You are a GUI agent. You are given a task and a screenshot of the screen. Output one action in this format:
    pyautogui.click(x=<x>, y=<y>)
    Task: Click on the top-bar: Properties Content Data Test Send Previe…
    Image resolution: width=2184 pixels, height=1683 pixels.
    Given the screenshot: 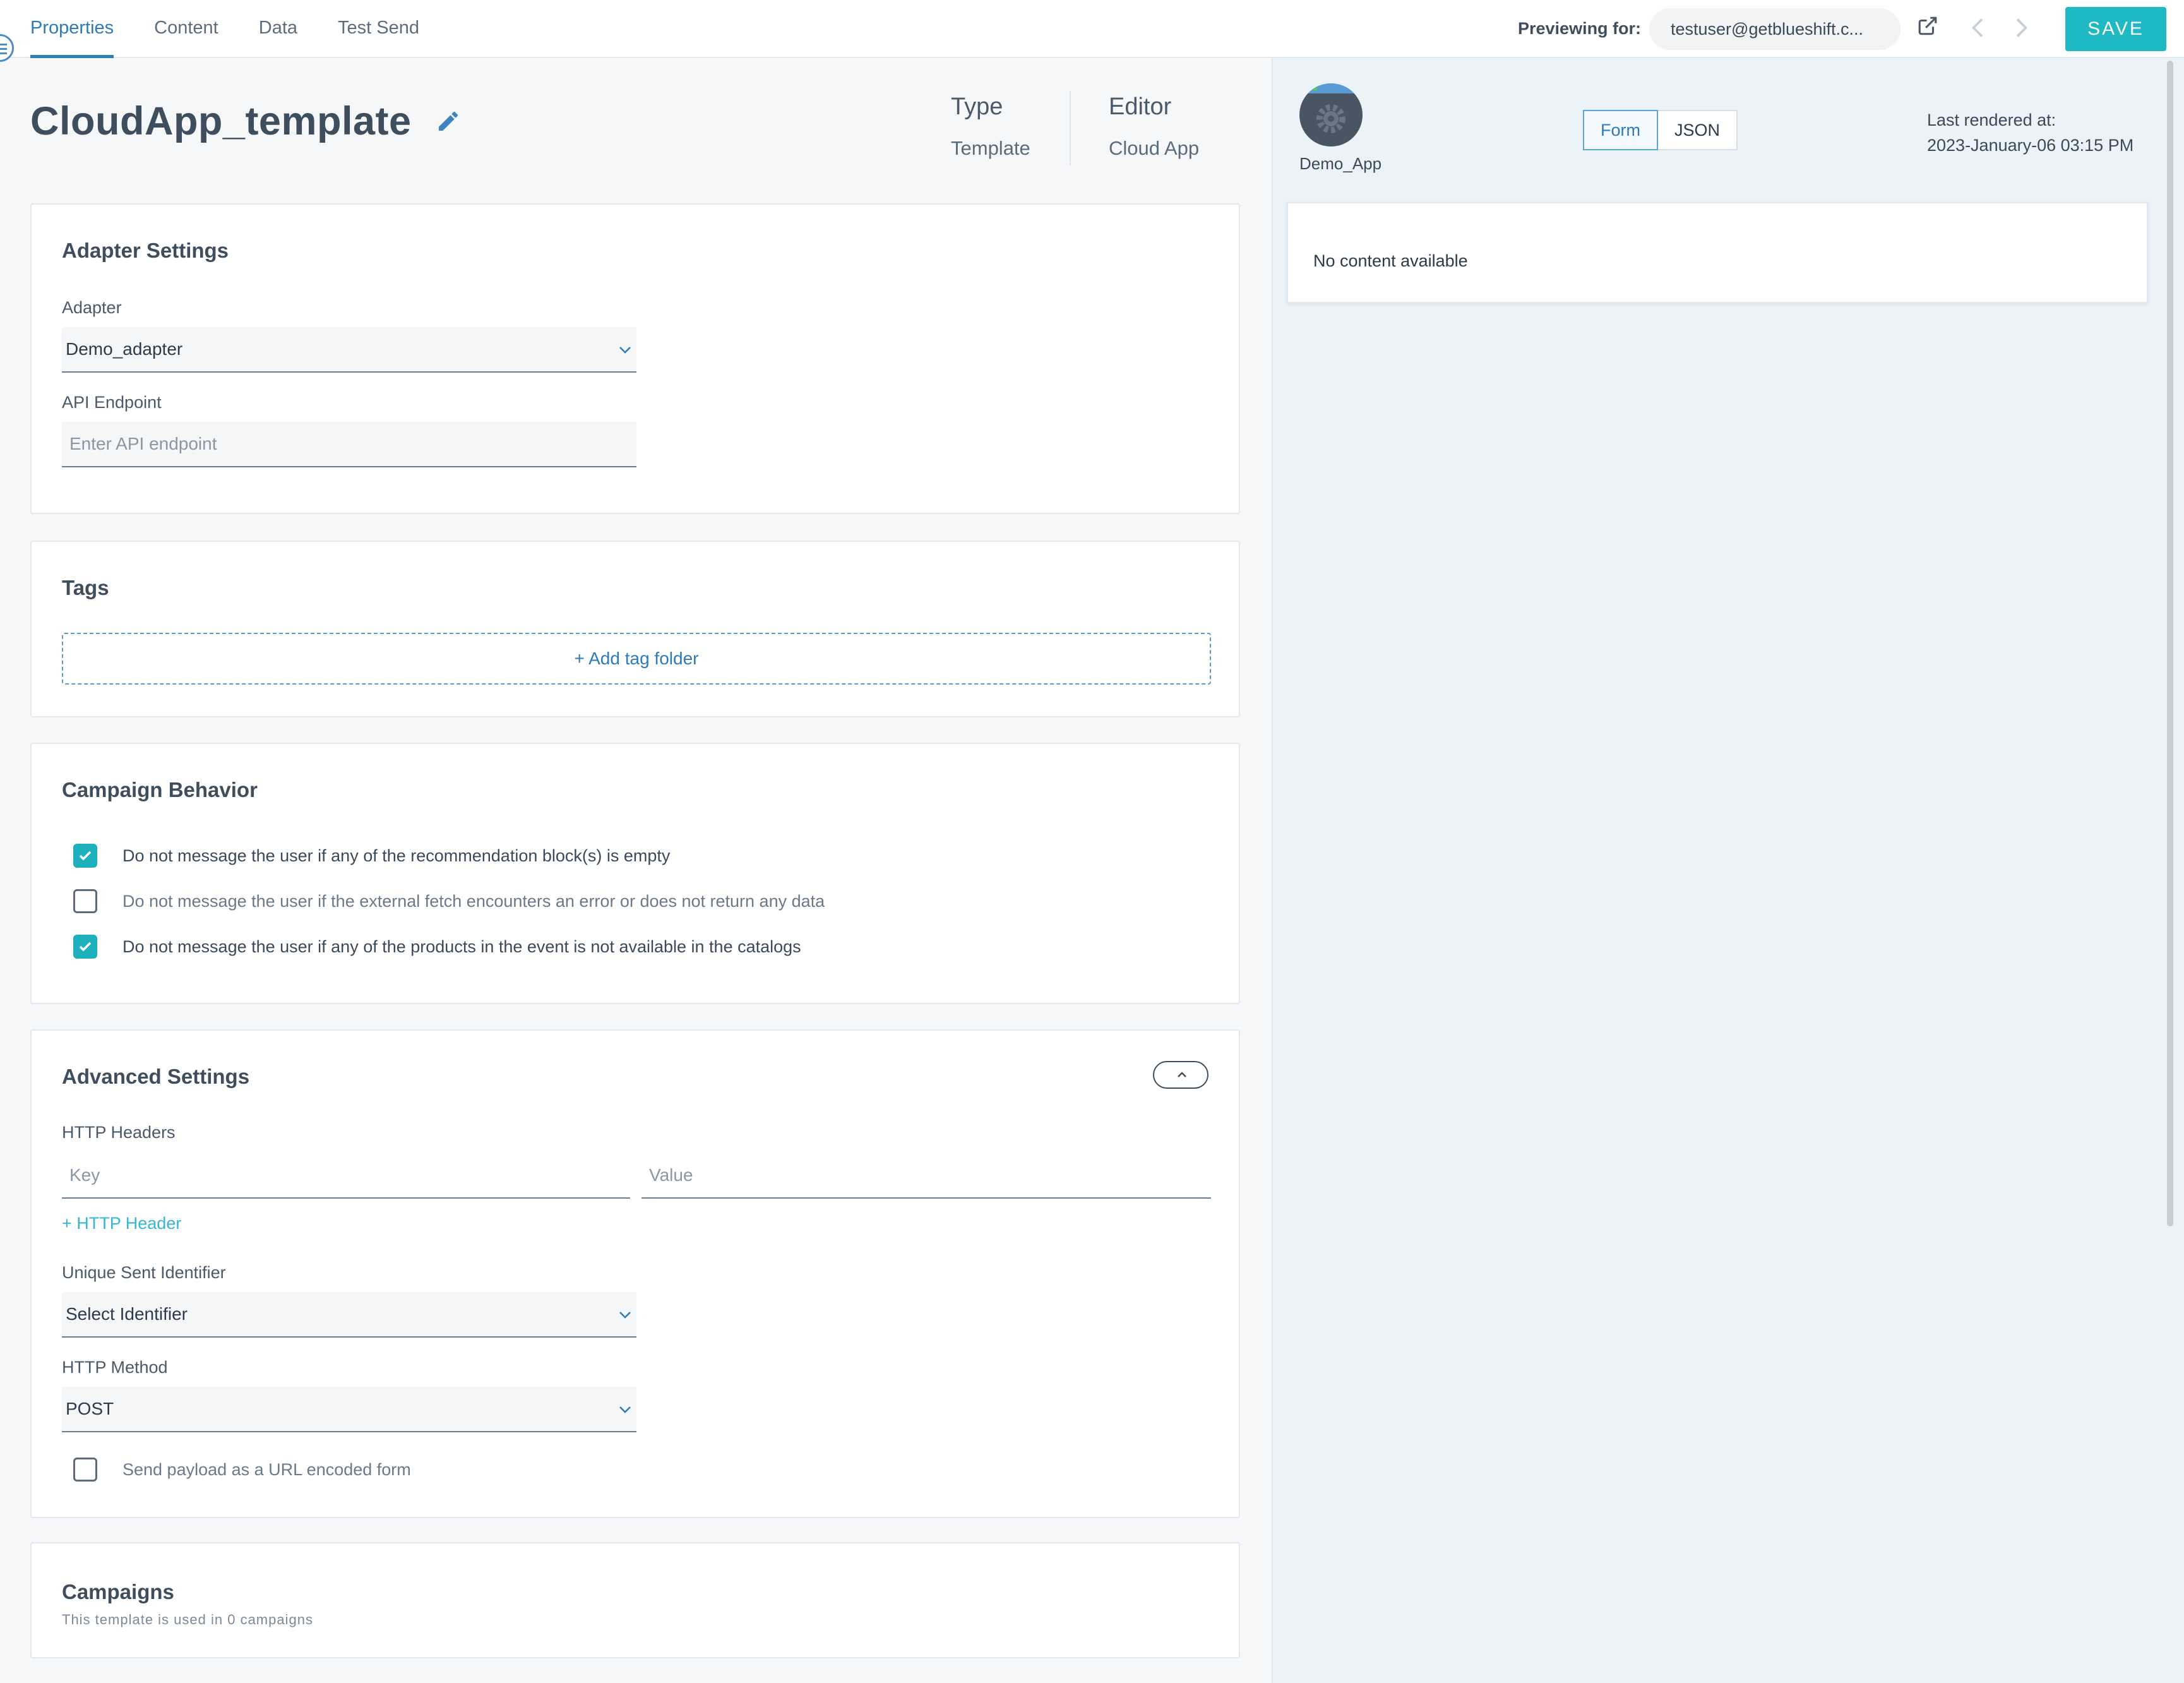 What is the action you would take?
    pyautogui.click(x=1092, y=29)
    